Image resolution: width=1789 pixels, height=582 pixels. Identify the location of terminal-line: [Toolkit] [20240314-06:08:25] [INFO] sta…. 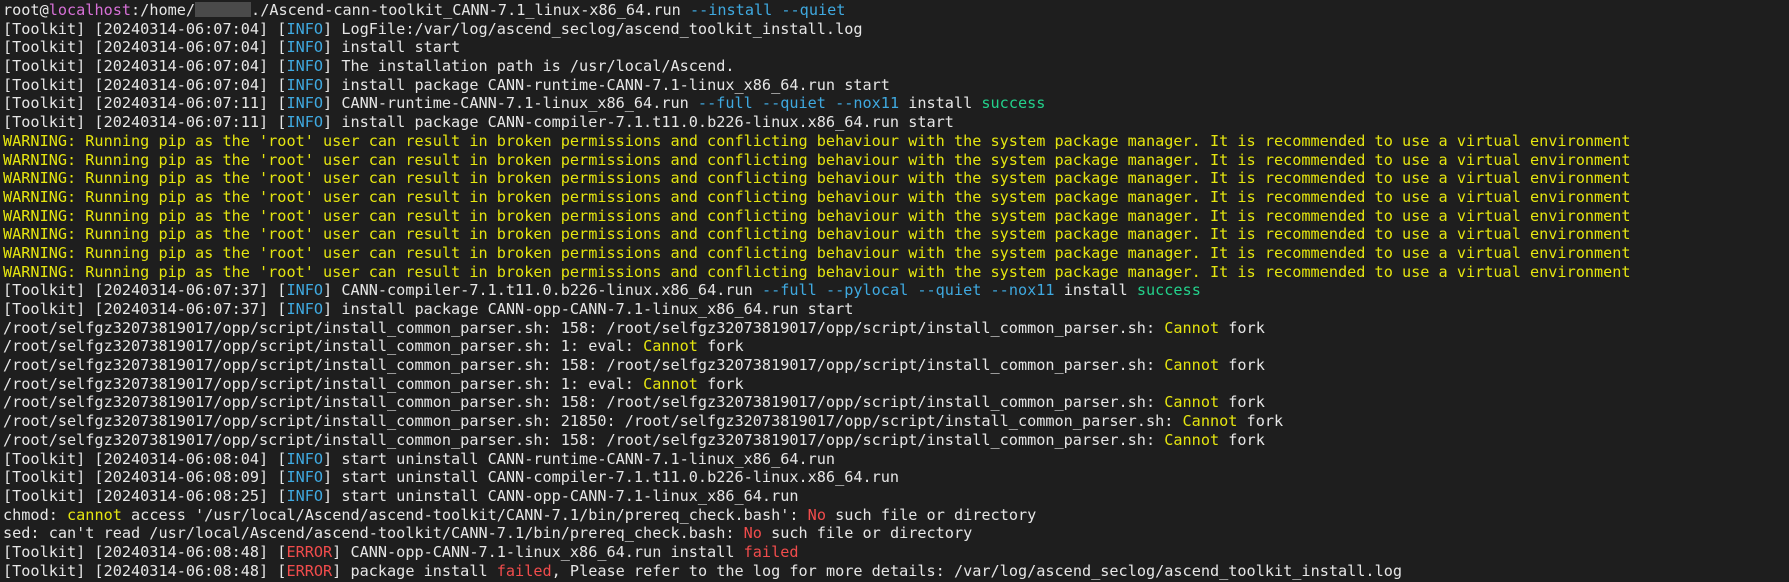
(896, 496).